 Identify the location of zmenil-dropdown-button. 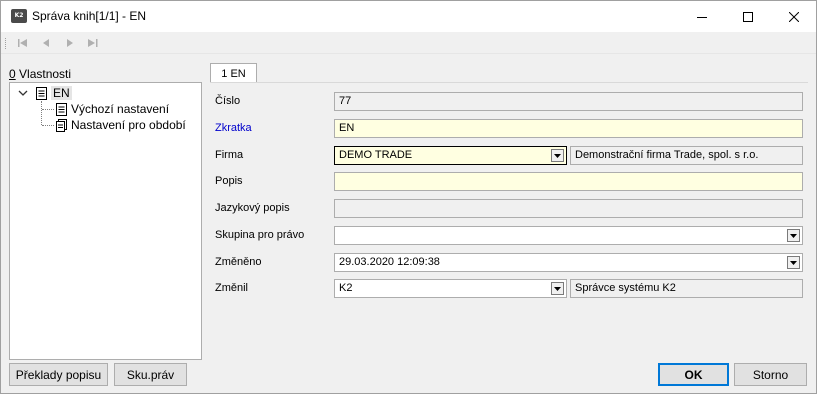
(557, 288).